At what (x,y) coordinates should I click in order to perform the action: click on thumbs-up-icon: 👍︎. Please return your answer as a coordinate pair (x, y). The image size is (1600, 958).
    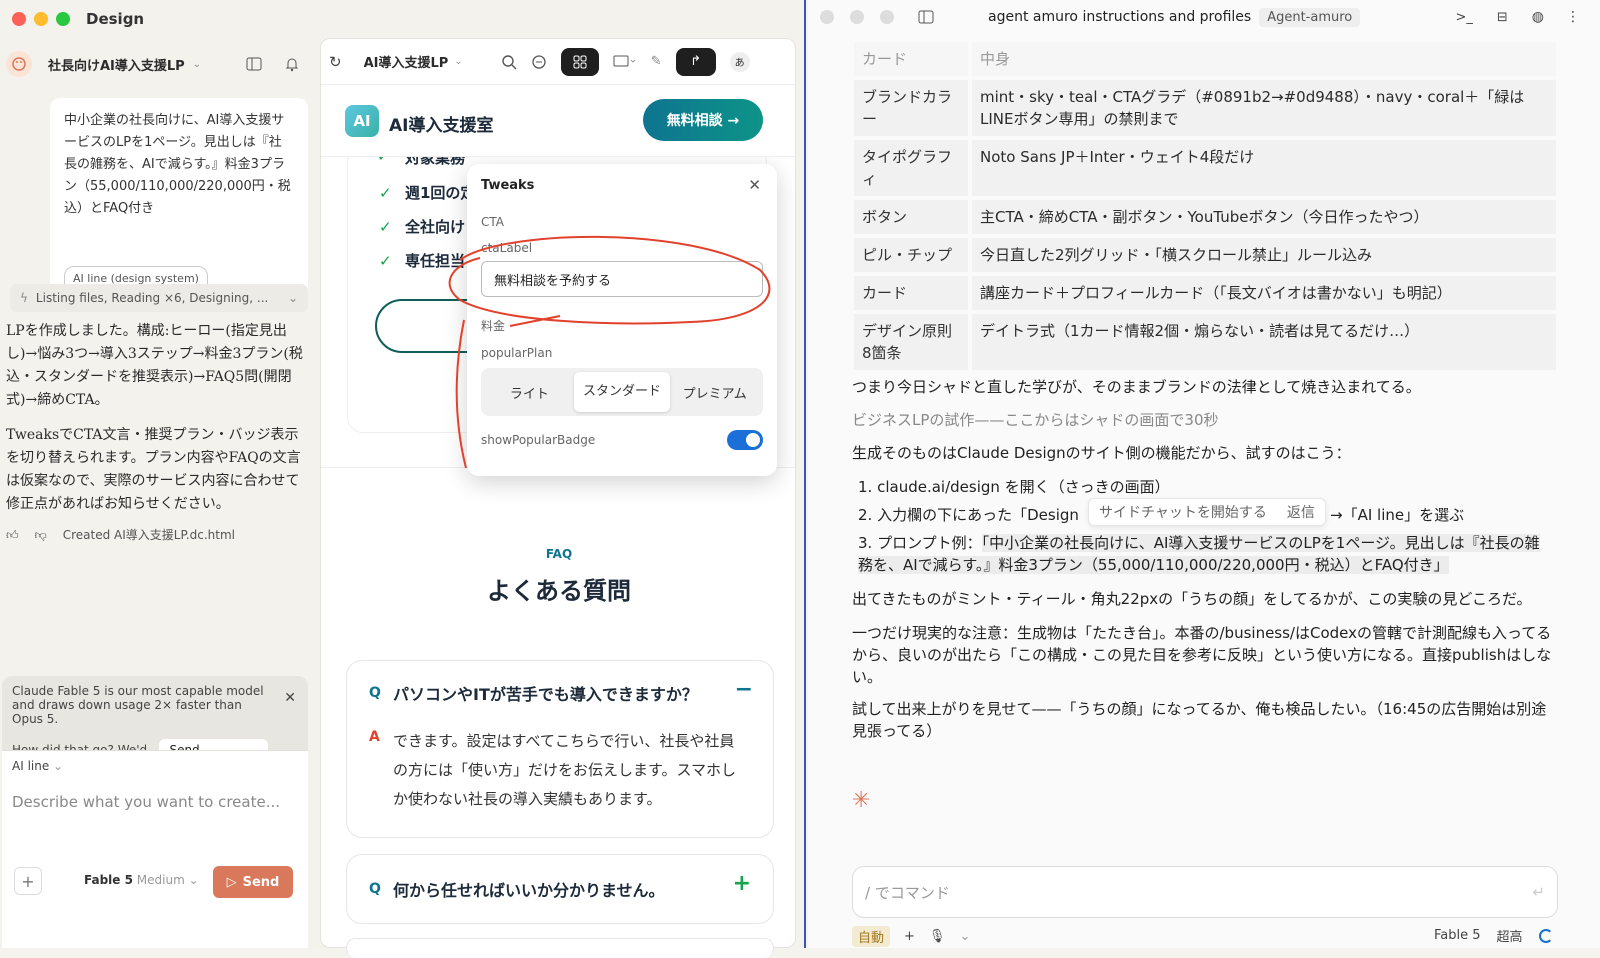
    Looking at the image, I should click on (12, 535).